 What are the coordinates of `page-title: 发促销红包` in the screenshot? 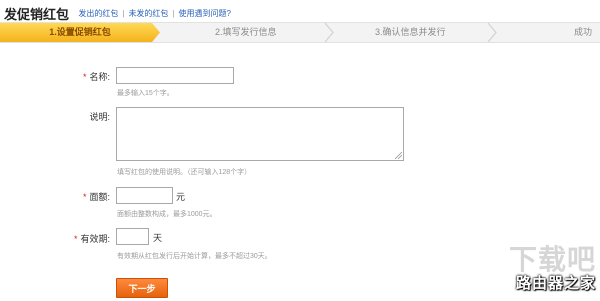 It's located at (37, 14).